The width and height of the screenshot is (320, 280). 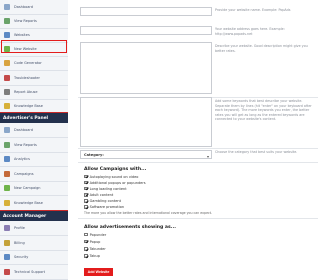 I want to click on site-url-input, so click(x=146, y=30).